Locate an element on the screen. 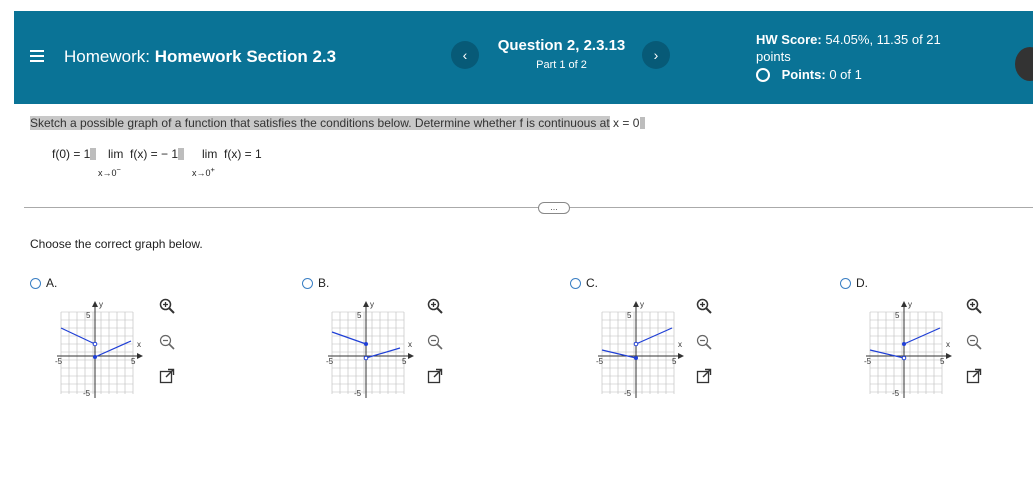 The height and width of the screenshot is (504, 1033). condition-f0-text: f(0) = 1 is located at coordinates (71, 154).